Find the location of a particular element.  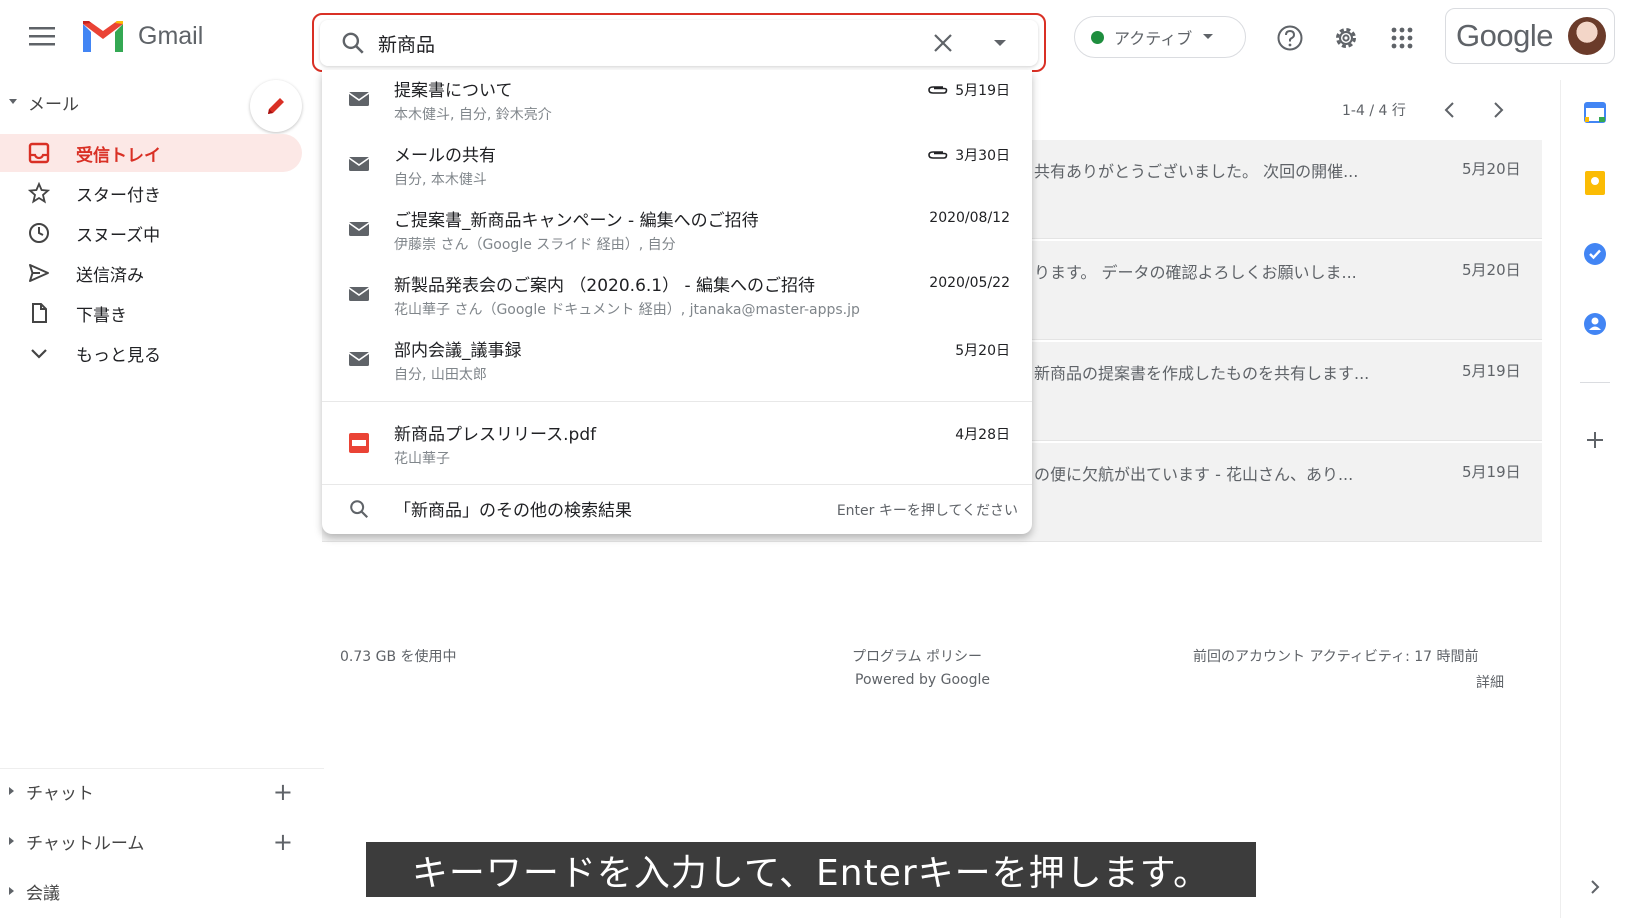

compose-button is located at coordinates (276, 106).